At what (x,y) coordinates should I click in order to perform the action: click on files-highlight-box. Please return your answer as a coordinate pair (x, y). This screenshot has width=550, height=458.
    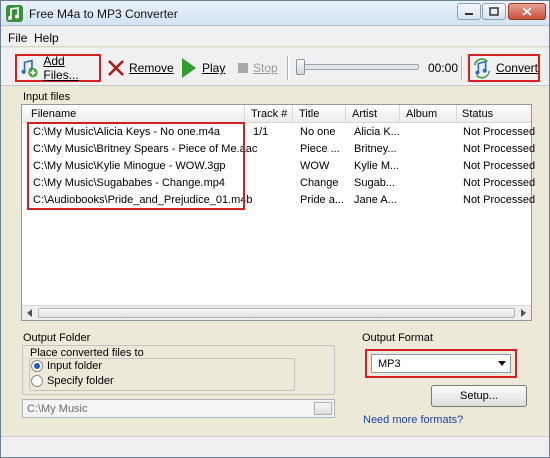
    Looking at the image, I should click on (136, 166).